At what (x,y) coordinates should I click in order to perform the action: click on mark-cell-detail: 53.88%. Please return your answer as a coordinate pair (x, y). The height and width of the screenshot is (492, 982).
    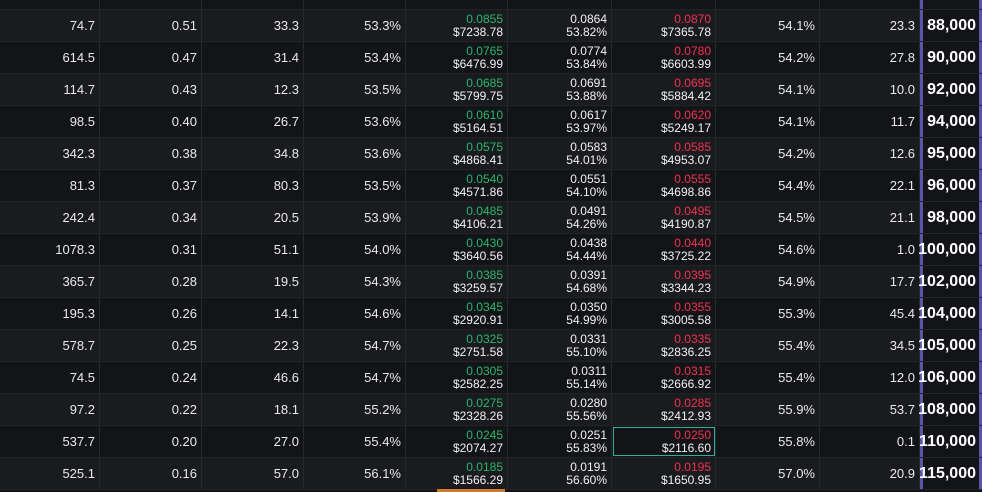
    Looking at the image, I should click on (586, 95).